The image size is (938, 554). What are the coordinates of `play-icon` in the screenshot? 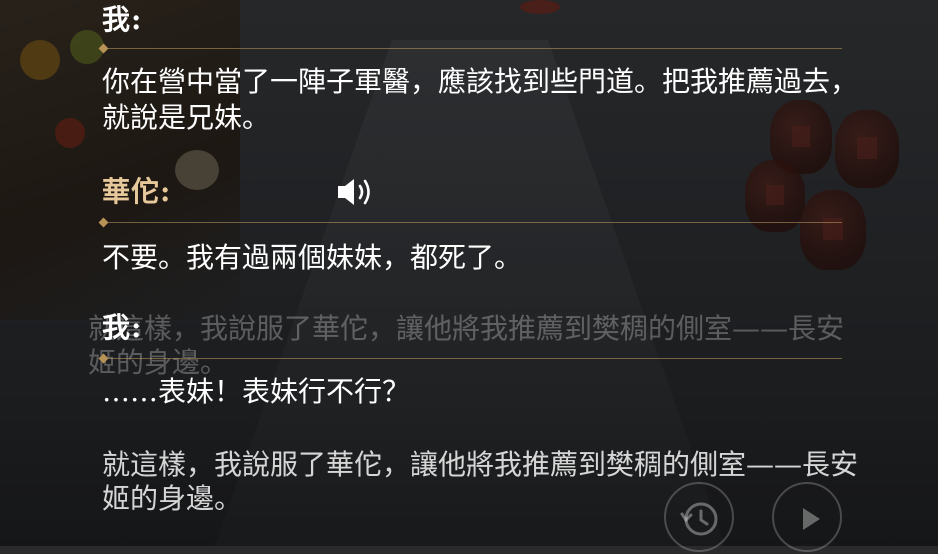 It's located at (811, 519).